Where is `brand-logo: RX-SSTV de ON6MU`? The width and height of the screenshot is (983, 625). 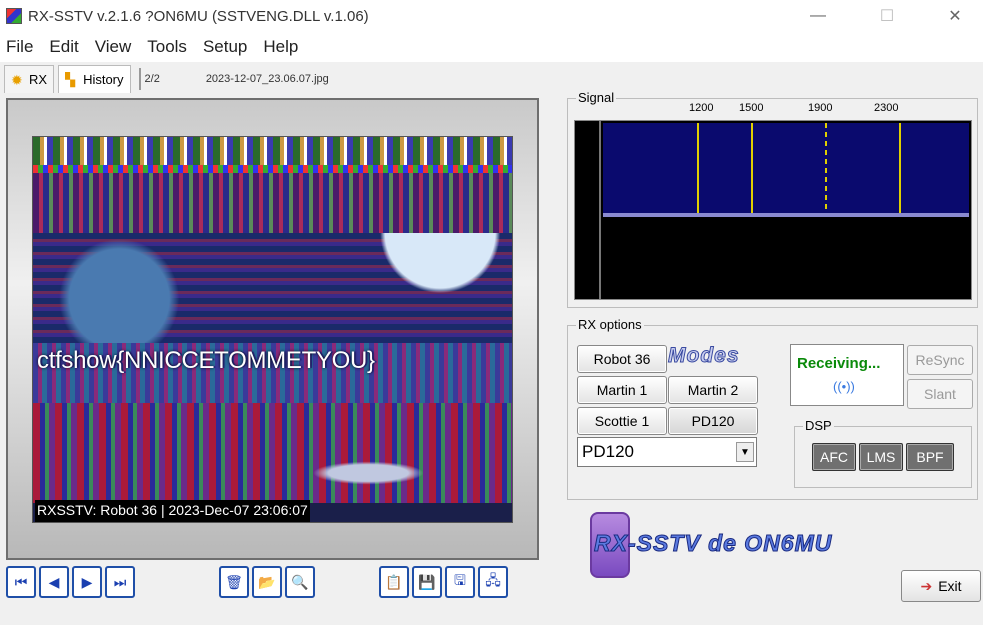 brand-logo: RX-SSTV de ON6MU is located at coordinates (770, 547).